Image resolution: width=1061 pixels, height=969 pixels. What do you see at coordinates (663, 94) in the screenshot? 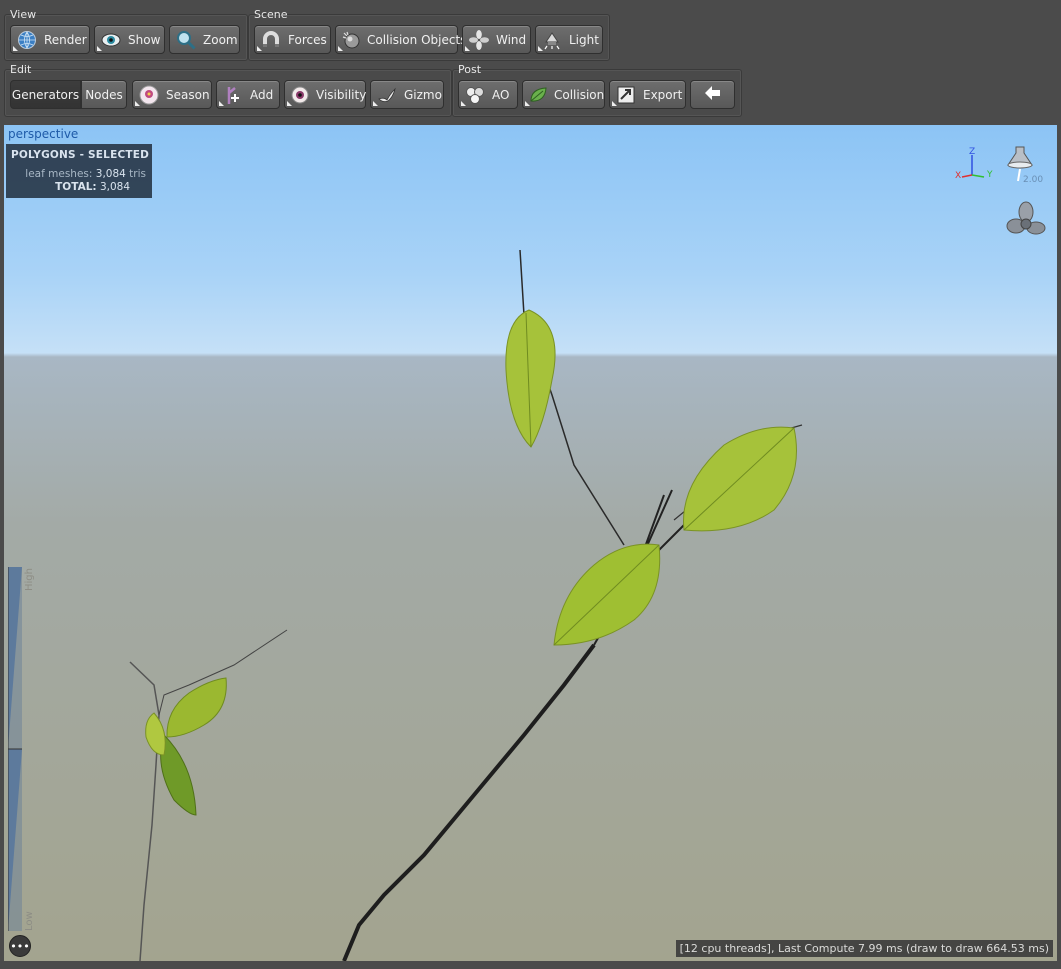
I see `export-button-label: Export` at bounding box center [663, 94].